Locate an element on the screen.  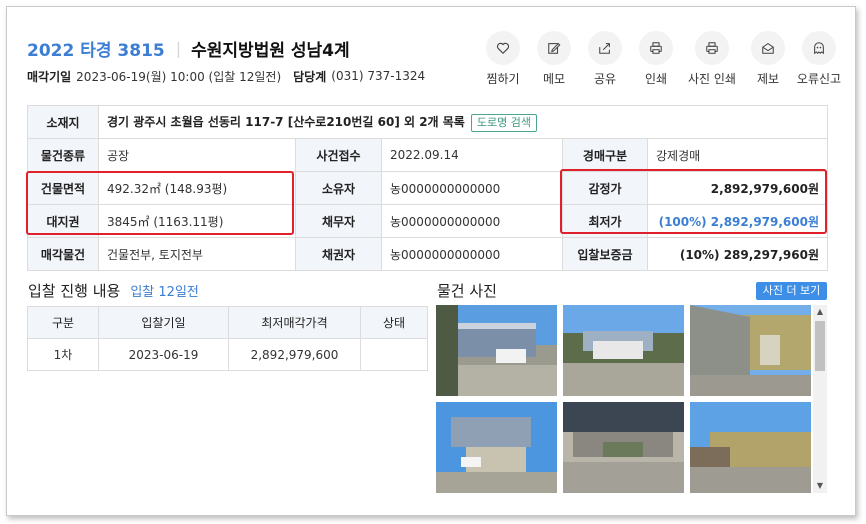
type-value: 공장 is located at coordinates (197, 155).